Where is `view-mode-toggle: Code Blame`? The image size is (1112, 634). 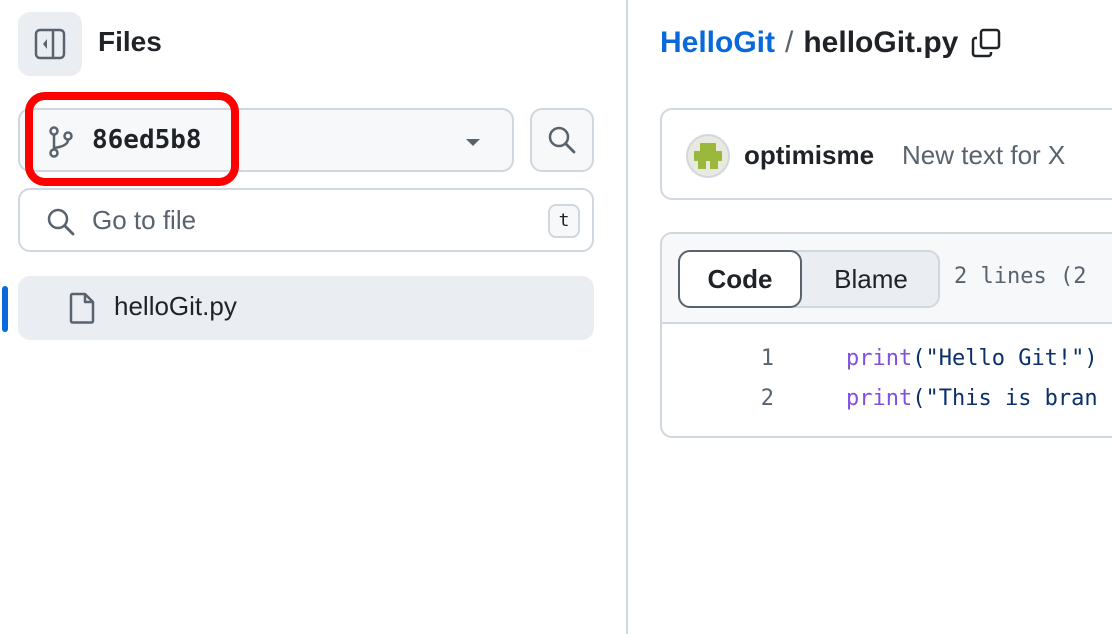
view-mode-toggle: Code Blame is located at coordinates (809, 279).